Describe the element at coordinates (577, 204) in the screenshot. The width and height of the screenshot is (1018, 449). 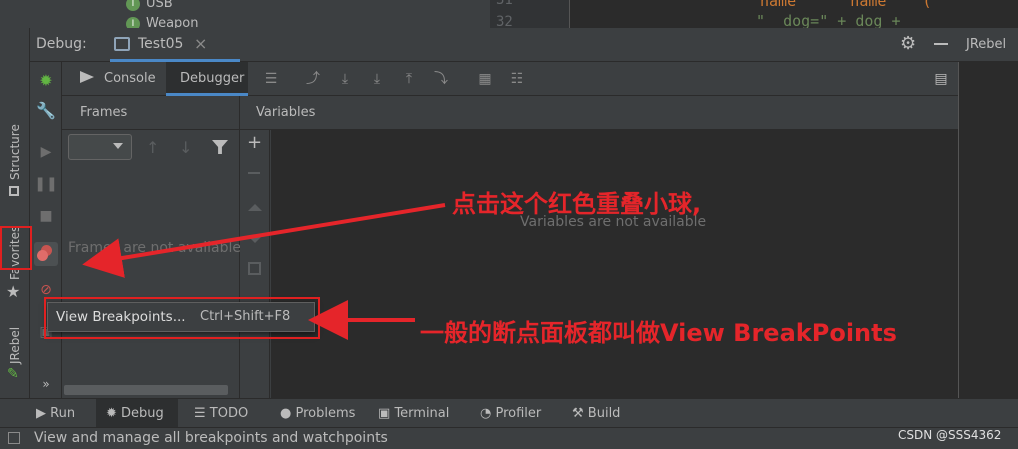
I see `annotation-note-top: 点击这个红色重叠小球,` at that location.